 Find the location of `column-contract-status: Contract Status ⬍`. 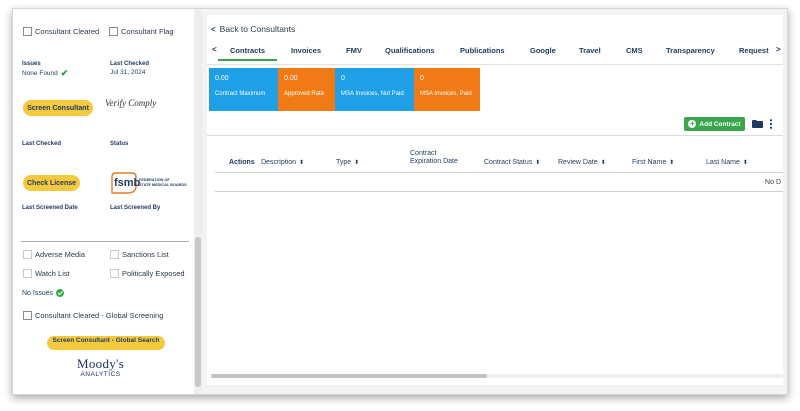

column-contract-status: Contract Status ⬍ is located at coordinates (512, 162).